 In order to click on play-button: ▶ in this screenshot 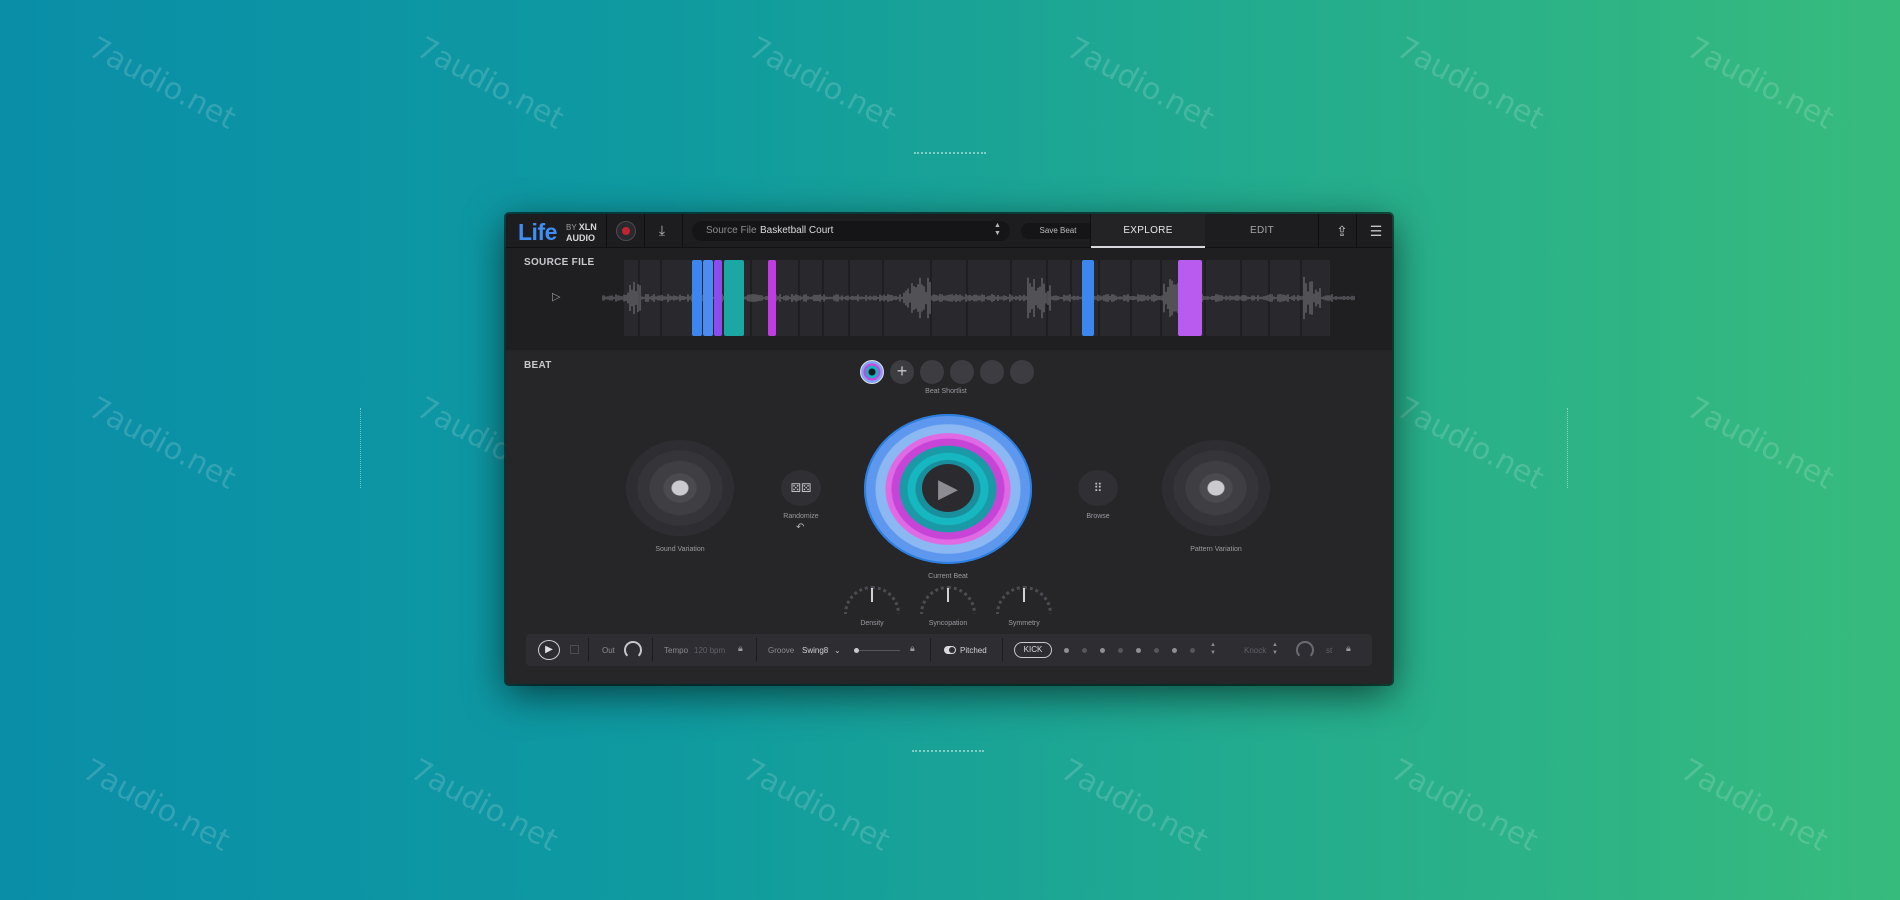, I will do `click(549, 650)`.